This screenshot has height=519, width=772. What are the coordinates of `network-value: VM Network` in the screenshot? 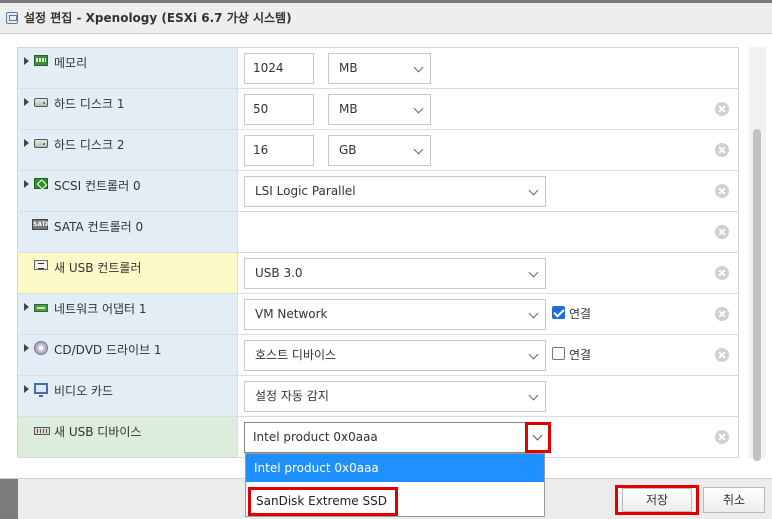 It's located at (291, 314).